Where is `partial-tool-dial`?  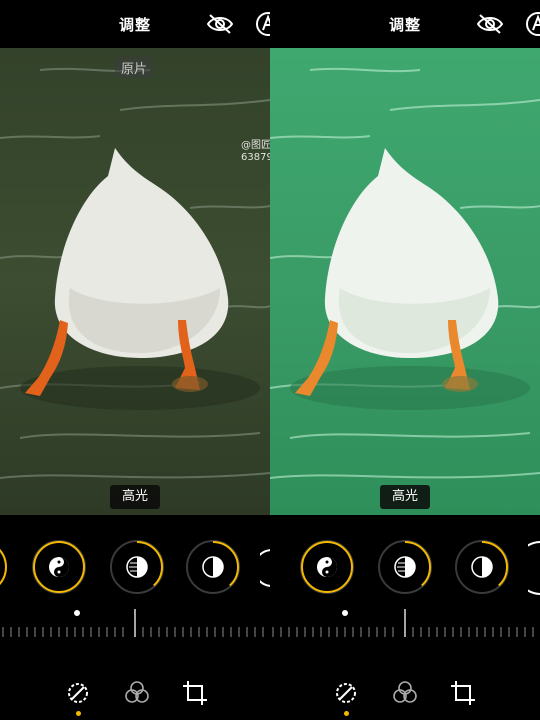 partial-tool-dial is located at coordinates (5, 567).